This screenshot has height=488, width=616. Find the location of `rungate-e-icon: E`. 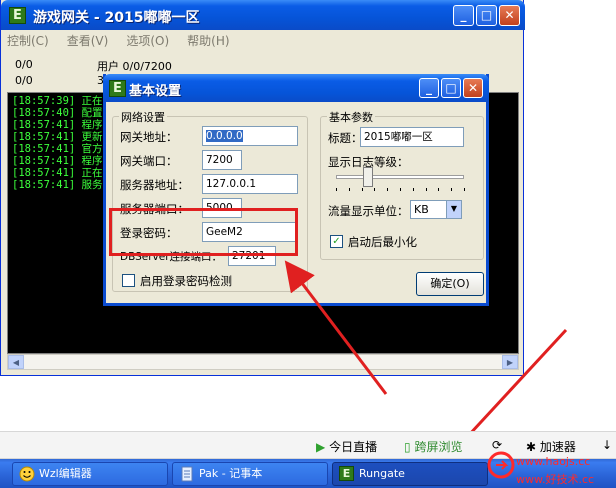

rungate-e-icon: E is located at coordinates (346, 473).